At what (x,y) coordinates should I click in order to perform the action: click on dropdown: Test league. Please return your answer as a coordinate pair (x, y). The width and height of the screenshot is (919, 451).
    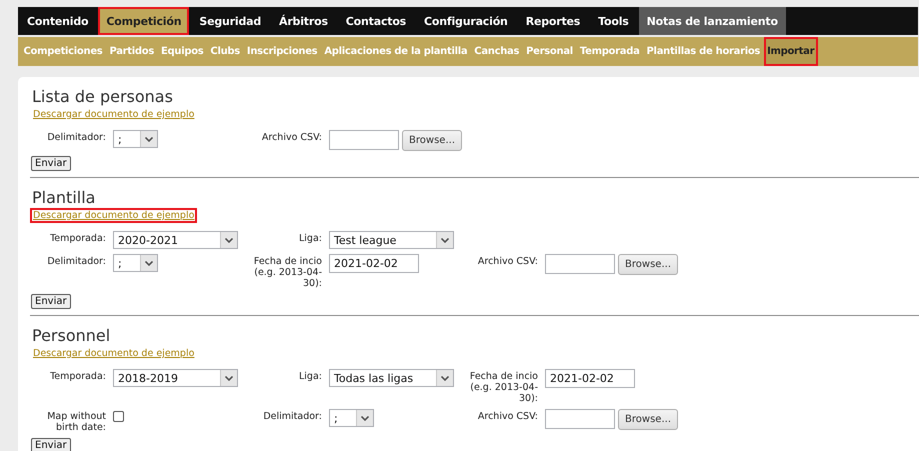
    Looking at the image, I should click on (391, 240).